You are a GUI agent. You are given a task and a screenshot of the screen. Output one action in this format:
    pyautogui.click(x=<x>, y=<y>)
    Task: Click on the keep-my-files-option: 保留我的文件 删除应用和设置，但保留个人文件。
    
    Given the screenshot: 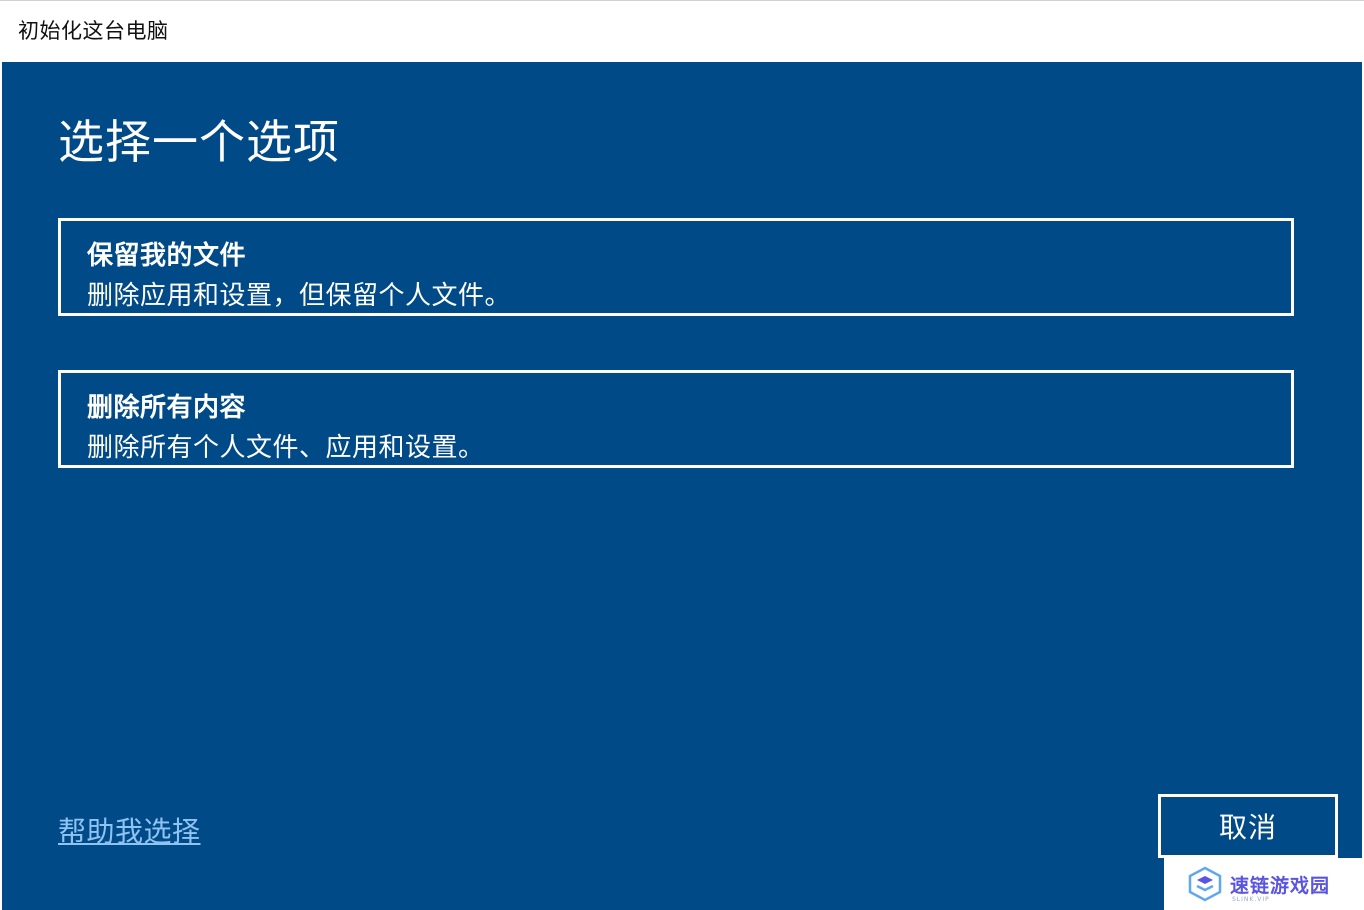 What is the action you would take?
    pyautogui.click(x=676, y=267)
    